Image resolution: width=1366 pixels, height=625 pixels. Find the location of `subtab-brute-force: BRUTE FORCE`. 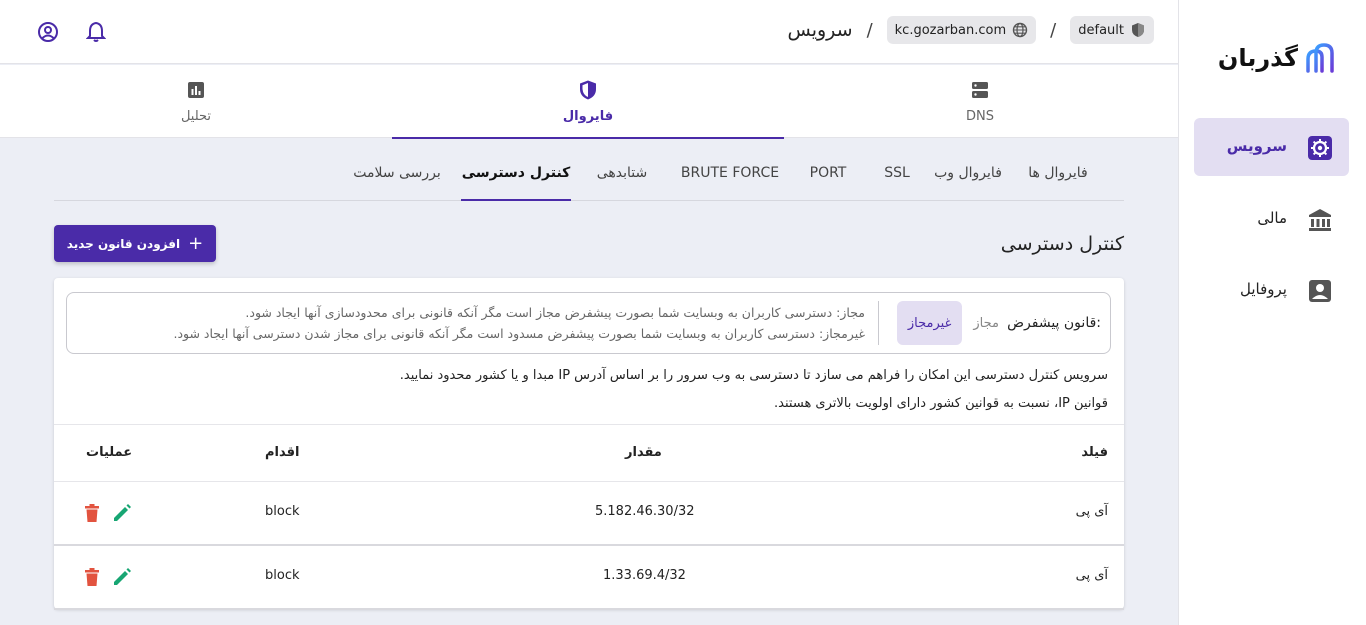

subtab-brute-force: BRUTE FORCE is located at coordinates (730, 175).